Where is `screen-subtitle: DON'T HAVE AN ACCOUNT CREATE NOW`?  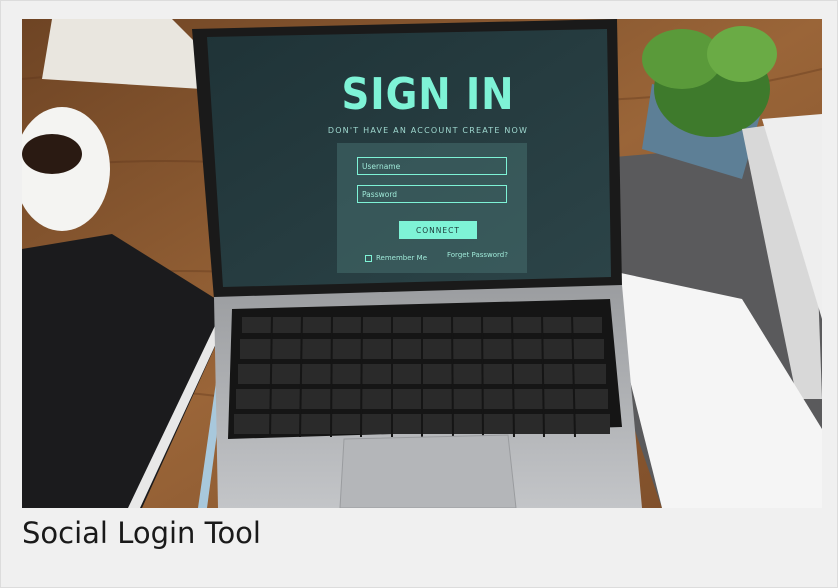 screen-subtitle: DON'T HAVE AN ACCOUNT CREATE NOW is located at coordinates (428, 130).